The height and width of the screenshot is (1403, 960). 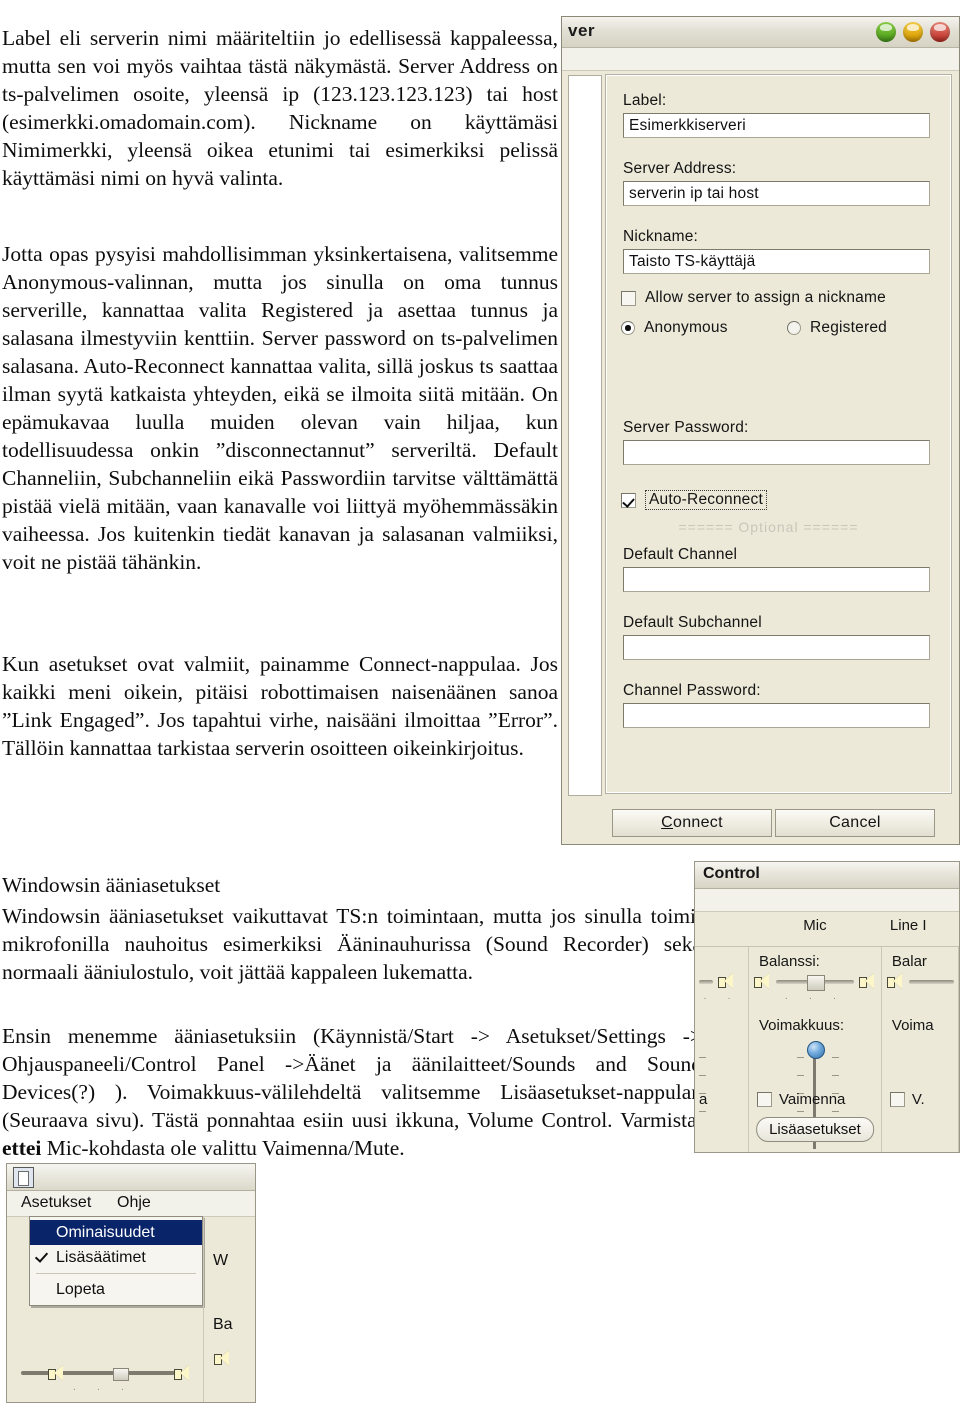 I want to click on default-channel-caption: Default Channel, so click(x=680, y=554).